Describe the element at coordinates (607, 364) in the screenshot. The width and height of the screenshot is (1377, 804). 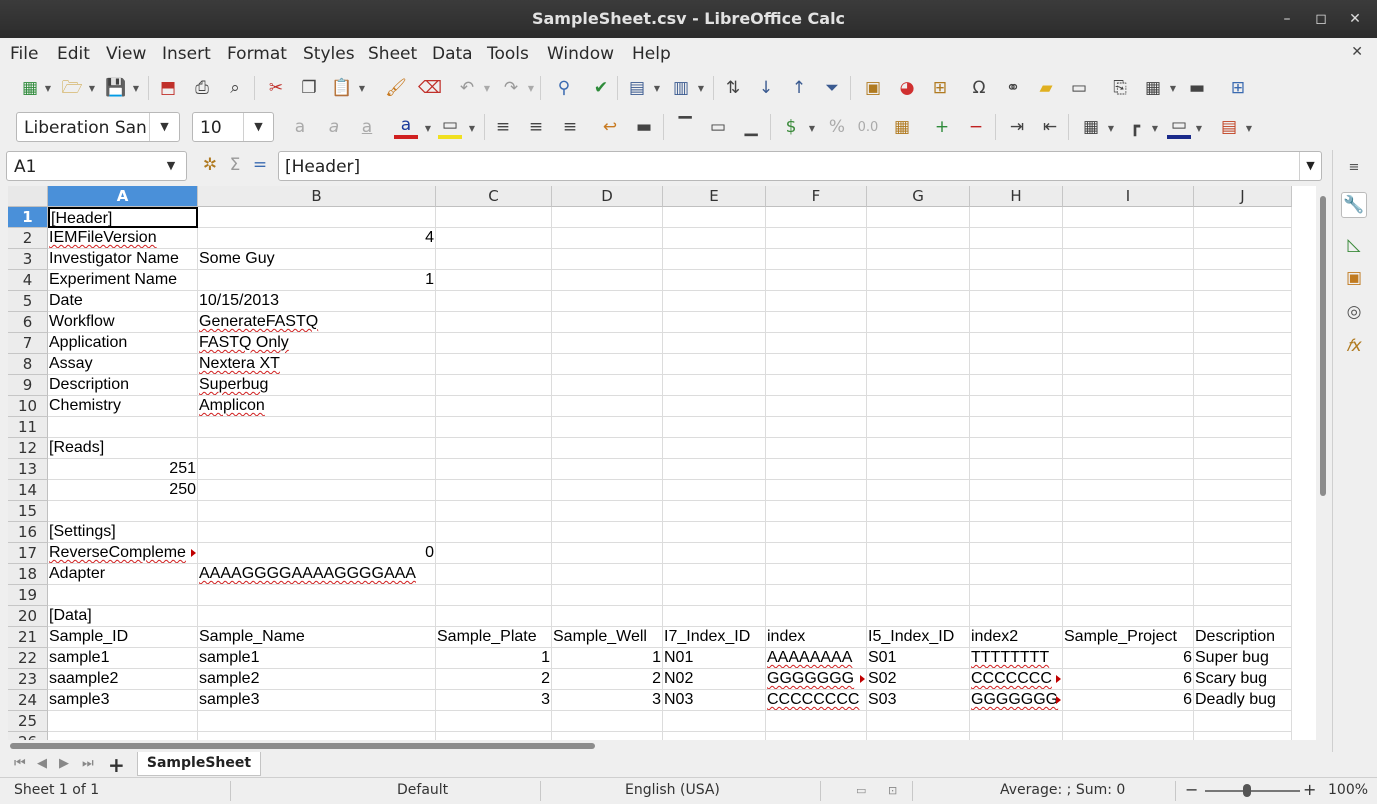
I see `cell-d8` at that location.